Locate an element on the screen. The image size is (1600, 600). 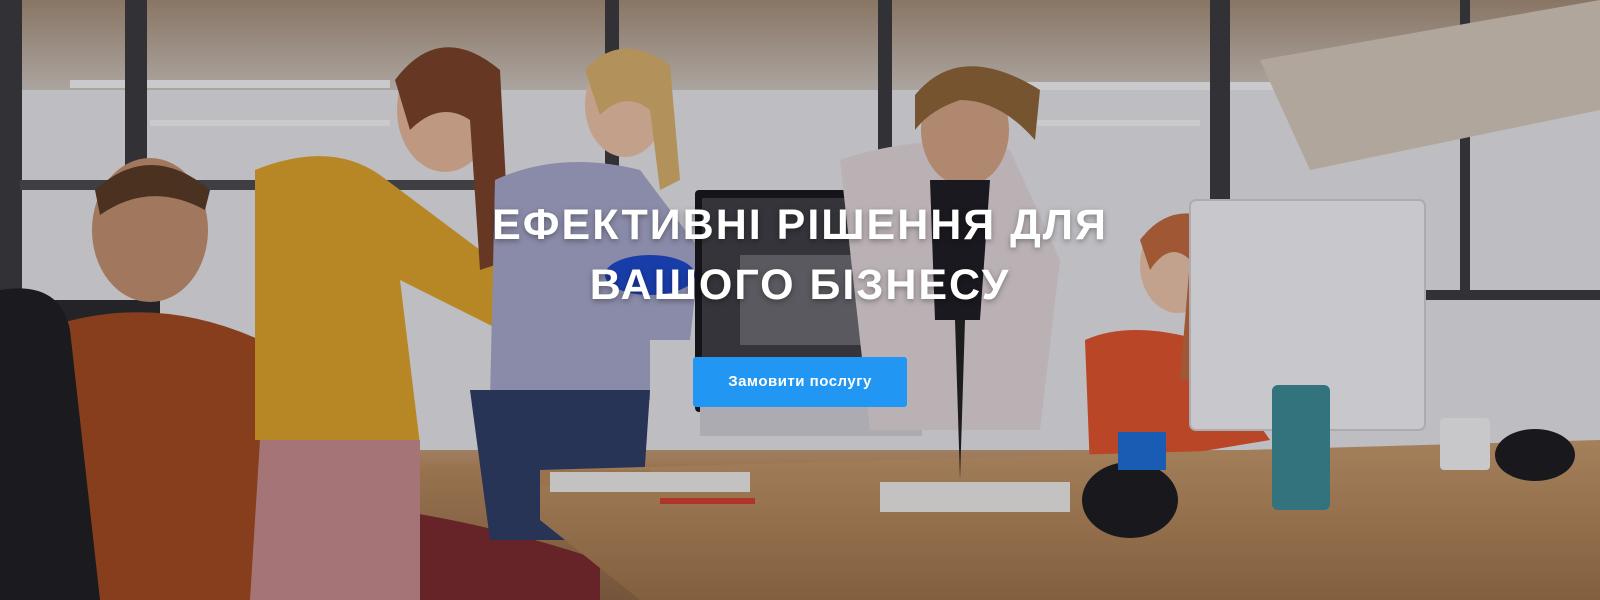
hero-title-line-1: ЕФЕКТИВНІ РІШЕННЯ ДЛЯ is located at coordinates (800, 225).